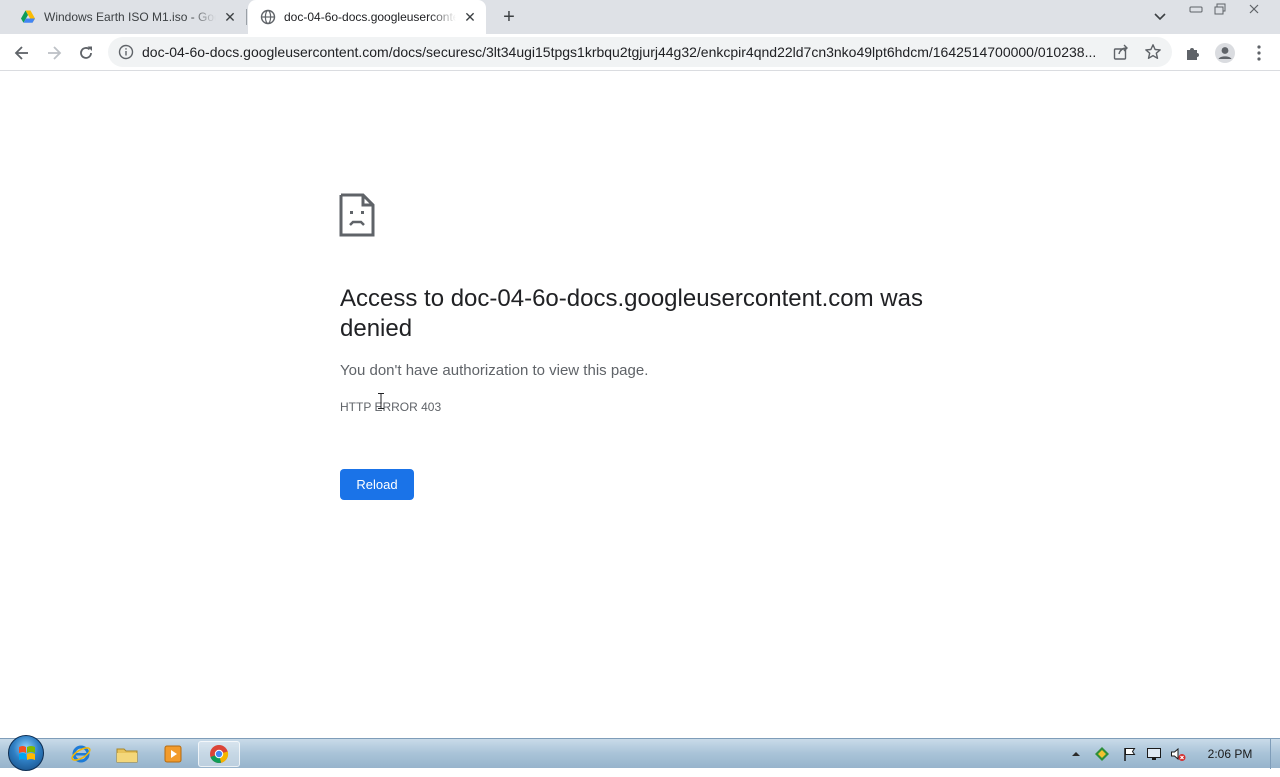 This screenshot has width=1280, height=777. Describe the element at coordinates (381, 401) in the screenshot. I see `text-cursor-icon` at that location.